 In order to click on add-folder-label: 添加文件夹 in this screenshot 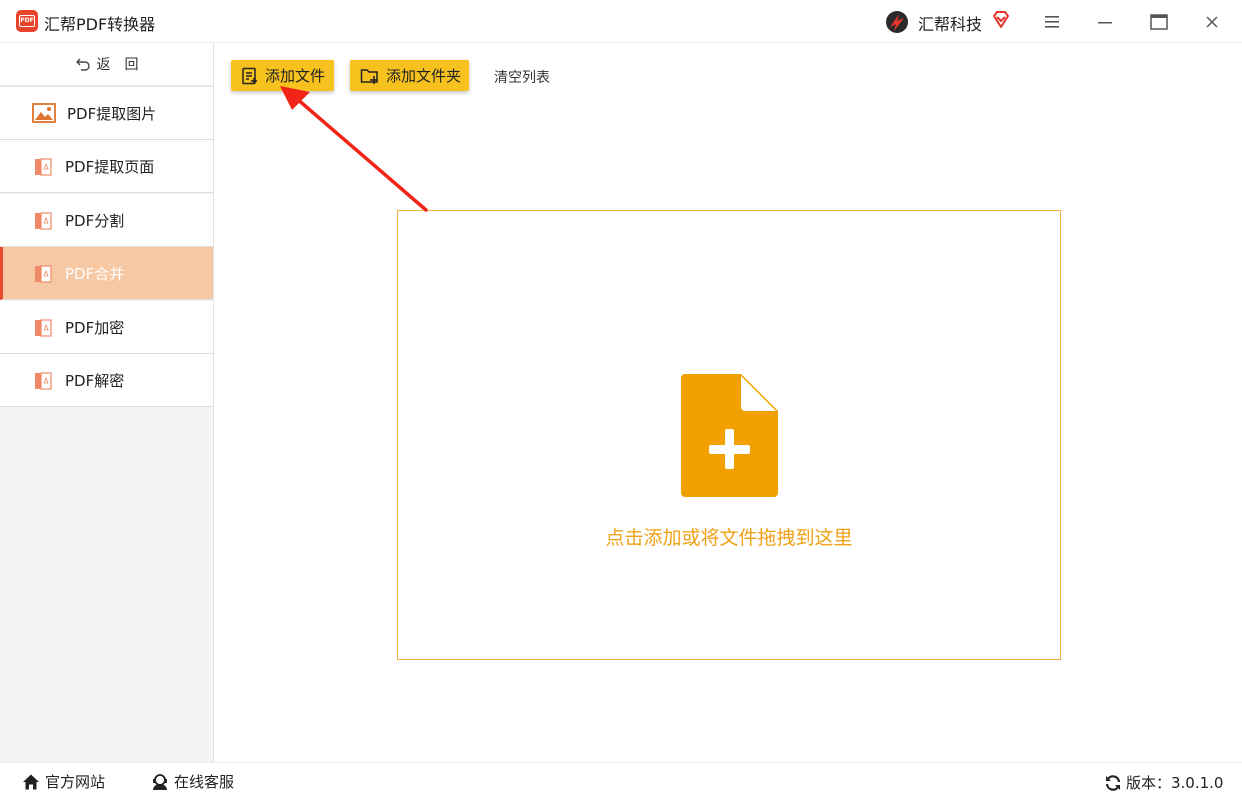, I will do `click(424, 76)`.